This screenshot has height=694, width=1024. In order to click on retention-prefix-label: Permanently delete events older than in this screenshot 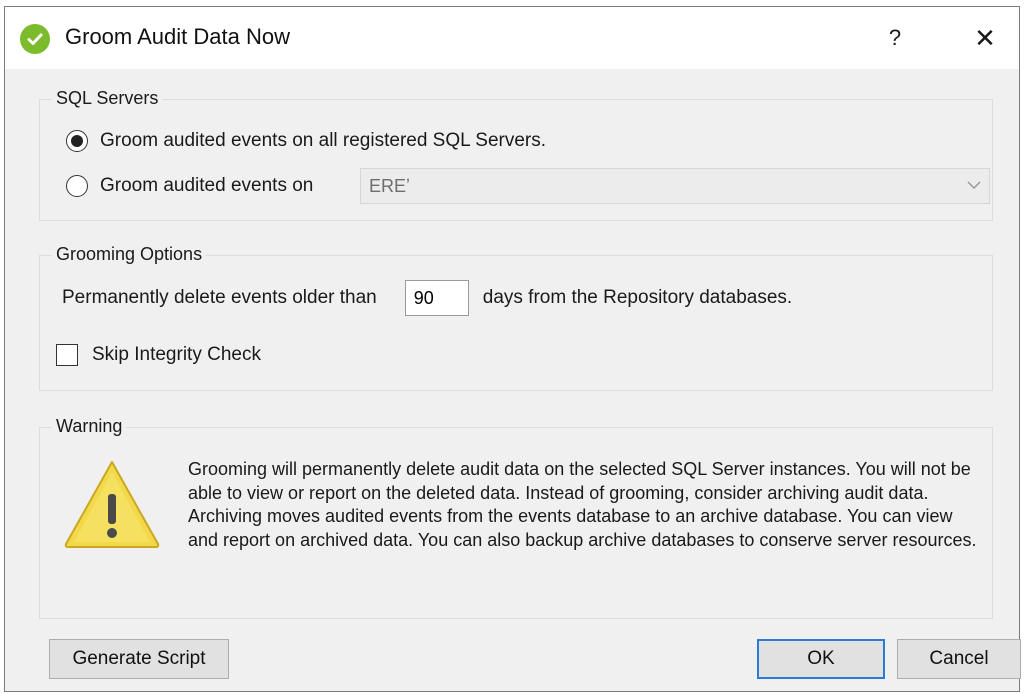, I will do `click(219, 297)`.